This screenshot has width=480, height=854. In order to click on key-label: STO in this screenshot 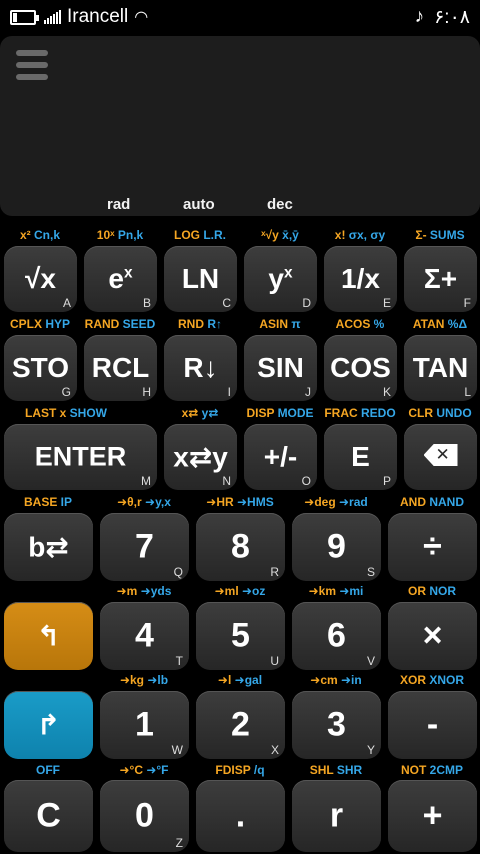, I will do `click(40, 368)`.